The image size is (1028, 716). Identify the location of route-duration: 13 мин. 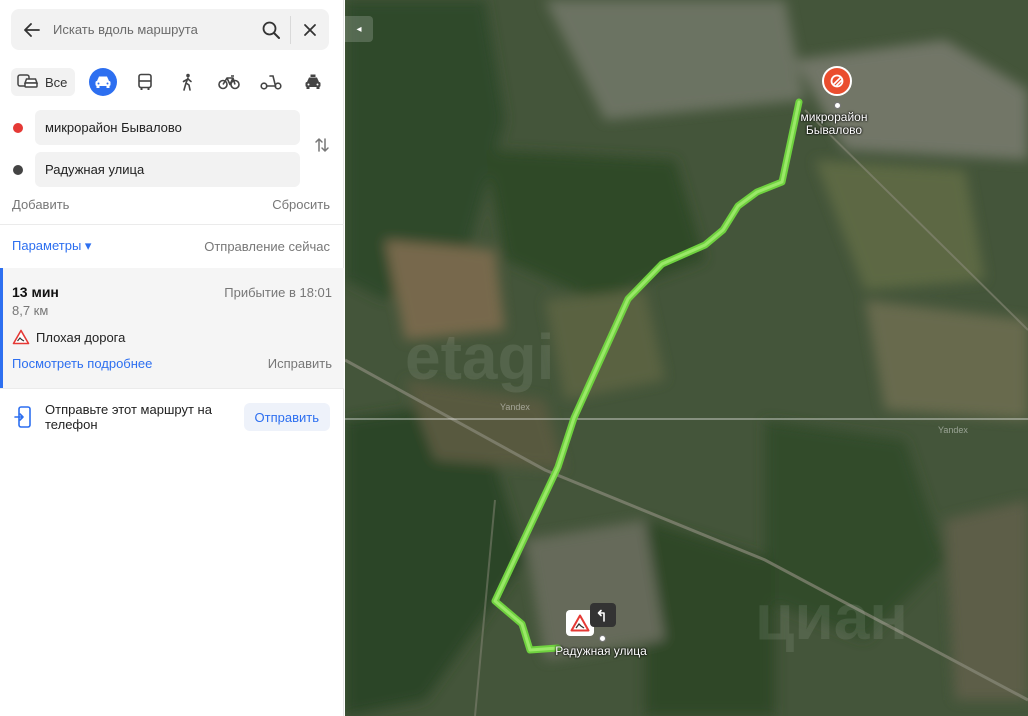
(35, 292).